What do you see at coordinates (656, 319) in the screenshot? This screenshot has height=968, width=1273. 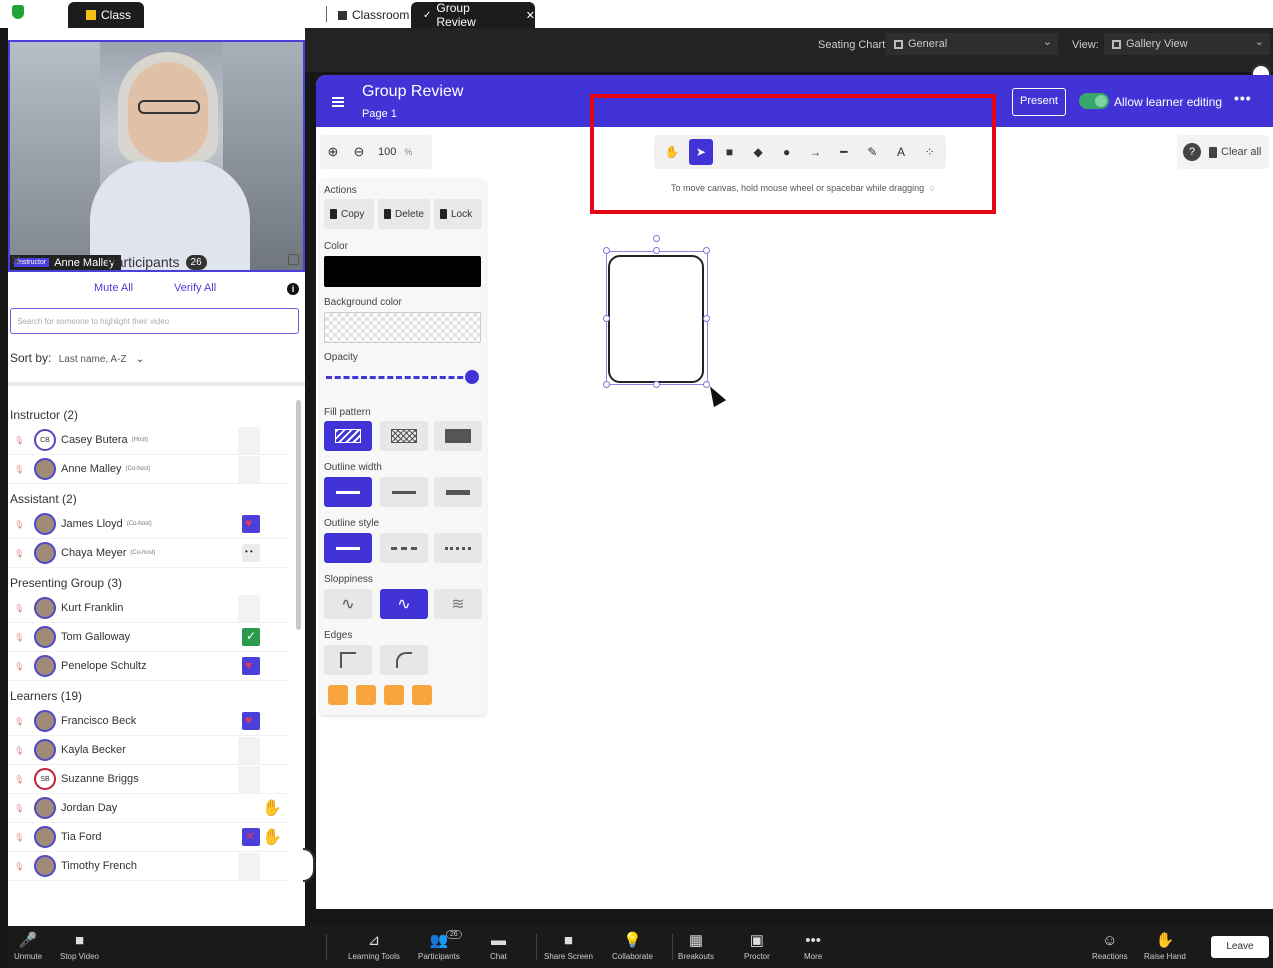 I see `rounded-rectangle-shape` at bounding box center [656, 319].